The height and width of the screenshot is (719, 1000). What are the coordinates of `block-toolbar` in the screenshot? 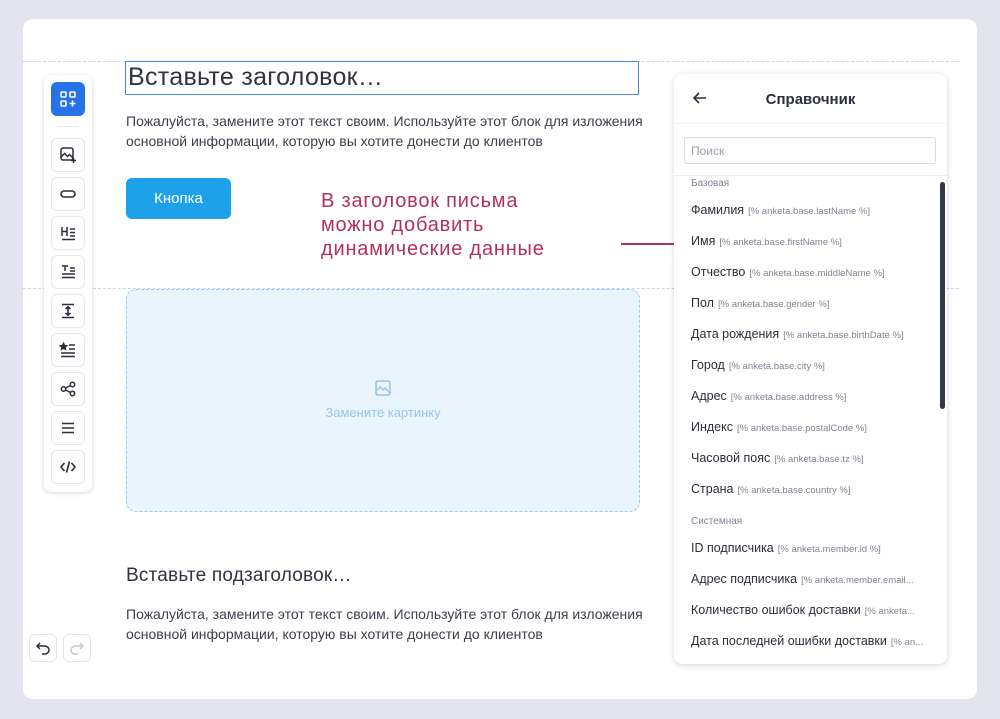 It's located at (68, 283).